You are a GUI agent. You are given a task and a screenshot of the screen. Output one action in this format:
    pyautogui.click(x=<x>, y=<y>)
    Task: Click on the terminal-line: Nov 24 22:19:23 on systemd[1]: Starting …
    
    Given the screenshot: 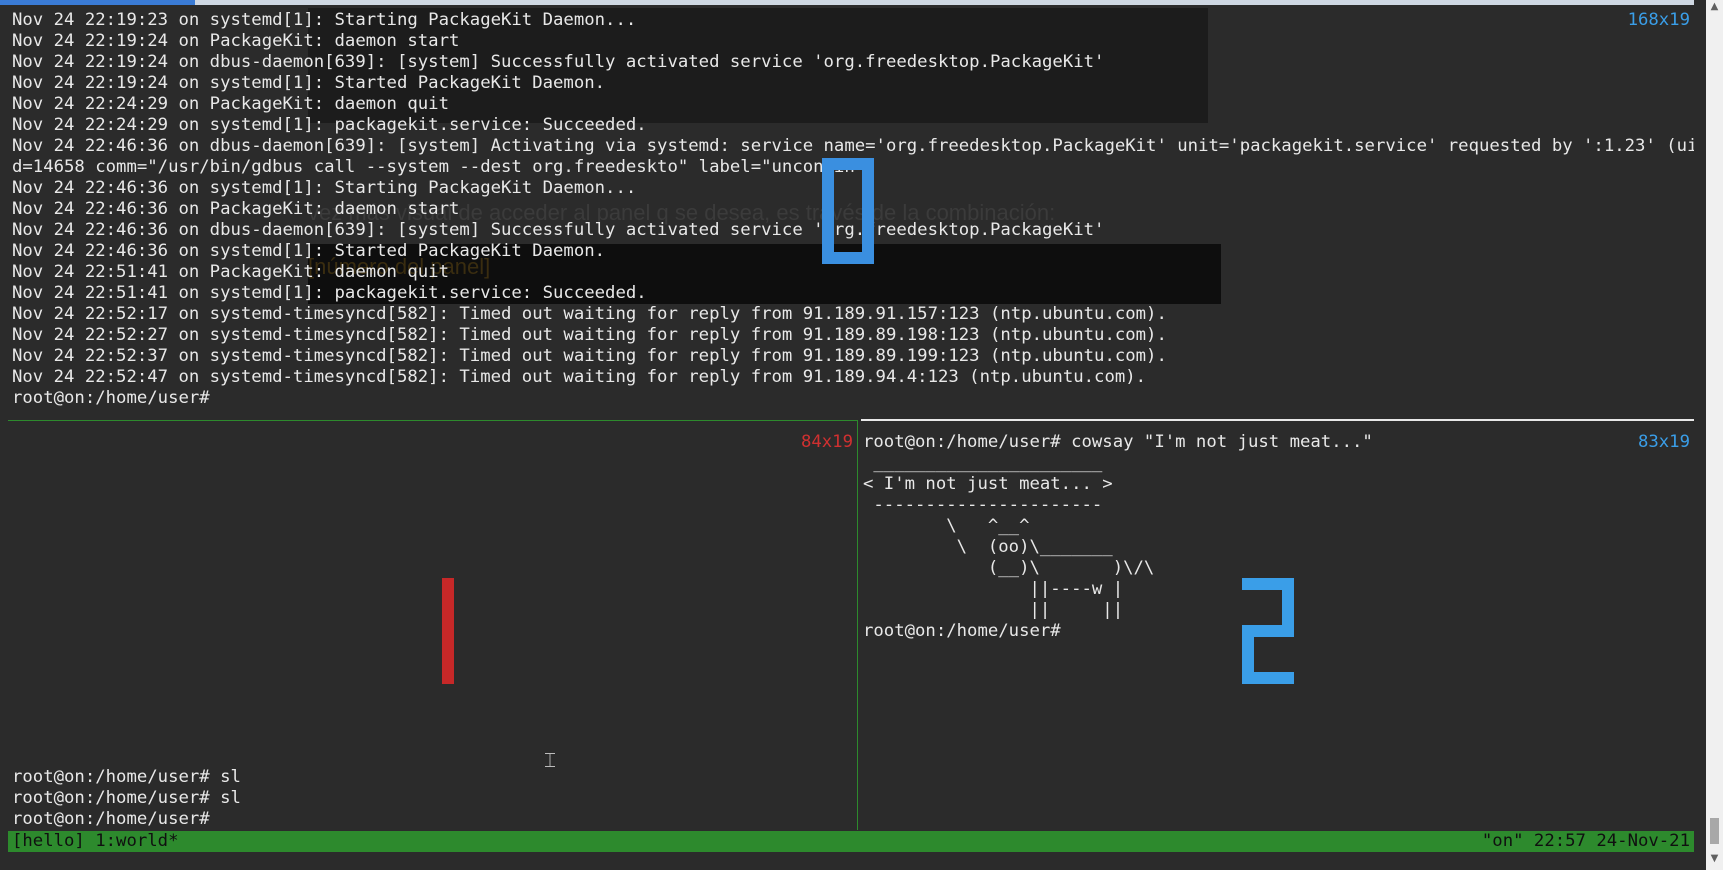 What is the action you would take?
    pyautogui.click(x=324, y=20)
    